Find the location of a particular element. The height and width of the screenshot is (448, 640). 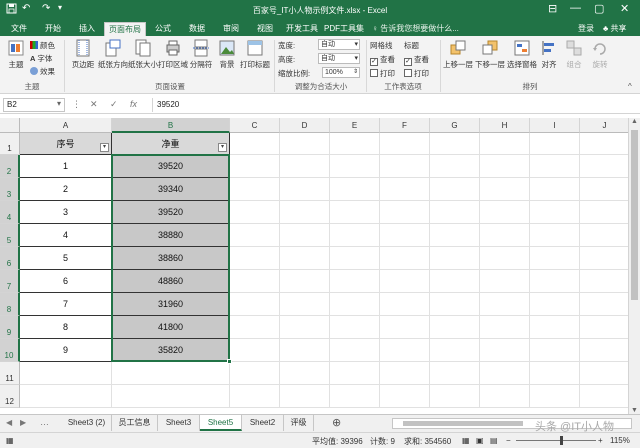

cell-a2: 1 is located at coordinates (66, 166).